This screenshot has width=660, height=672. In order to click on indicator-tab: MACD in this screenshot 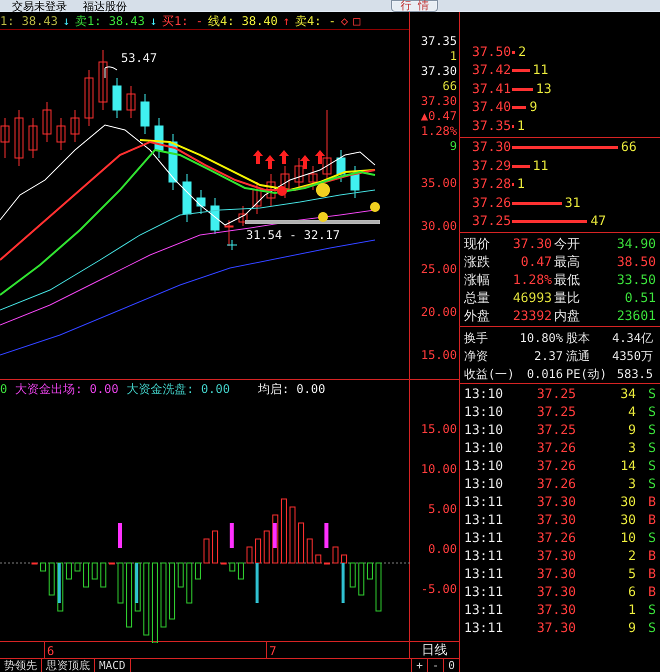, I will do `click(112, 665)`.